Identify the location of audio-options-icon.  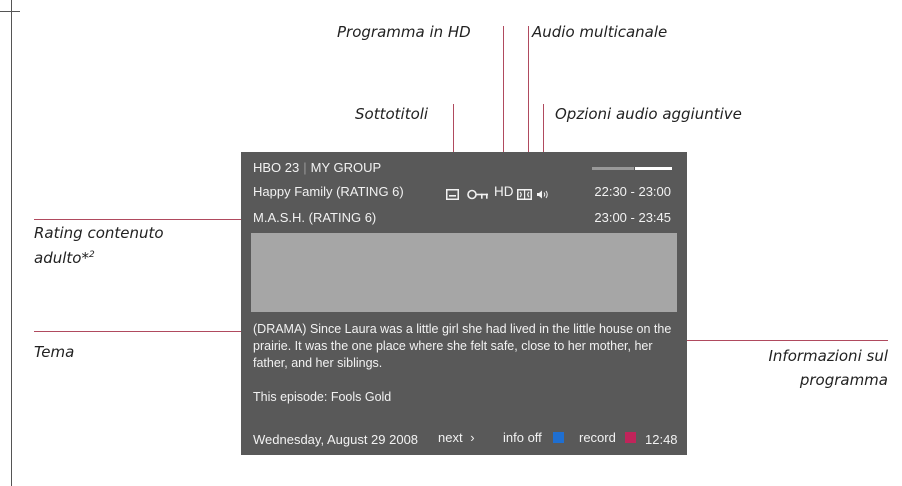
(542, 194).